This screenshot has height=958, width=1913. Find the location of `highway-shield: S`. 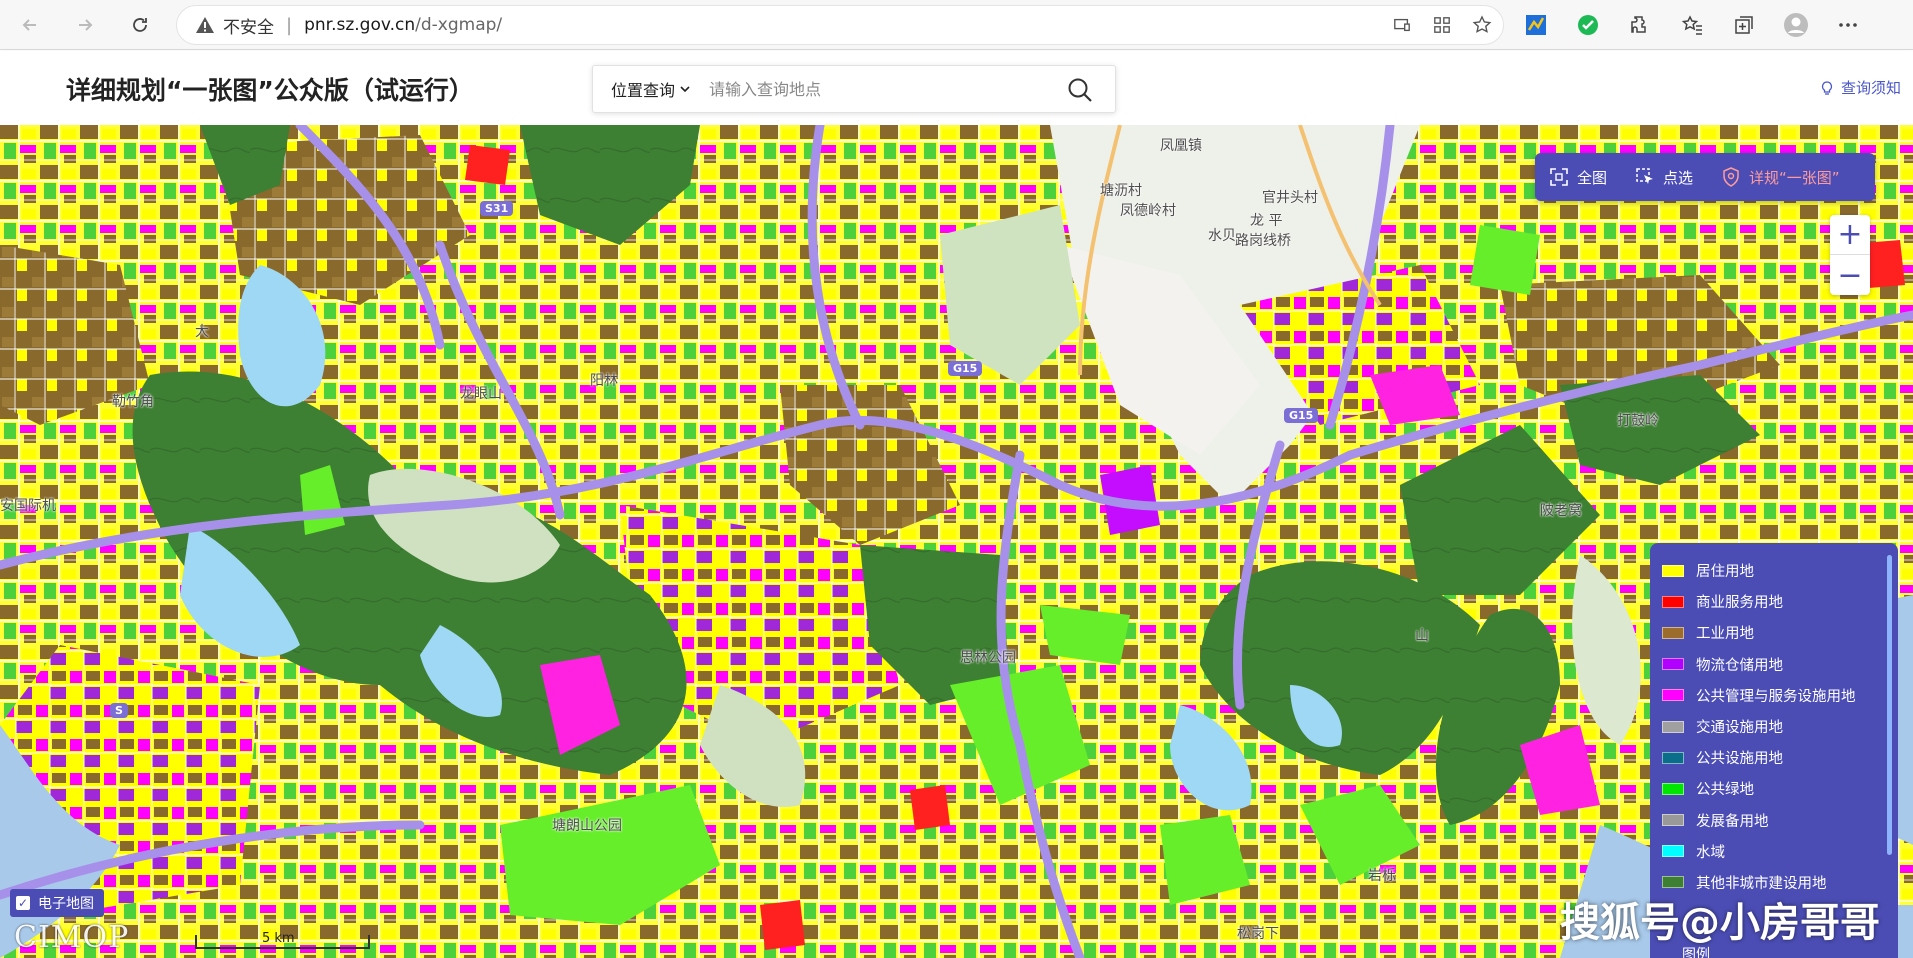

highway-shield: S is located at coordinates (119, 710).